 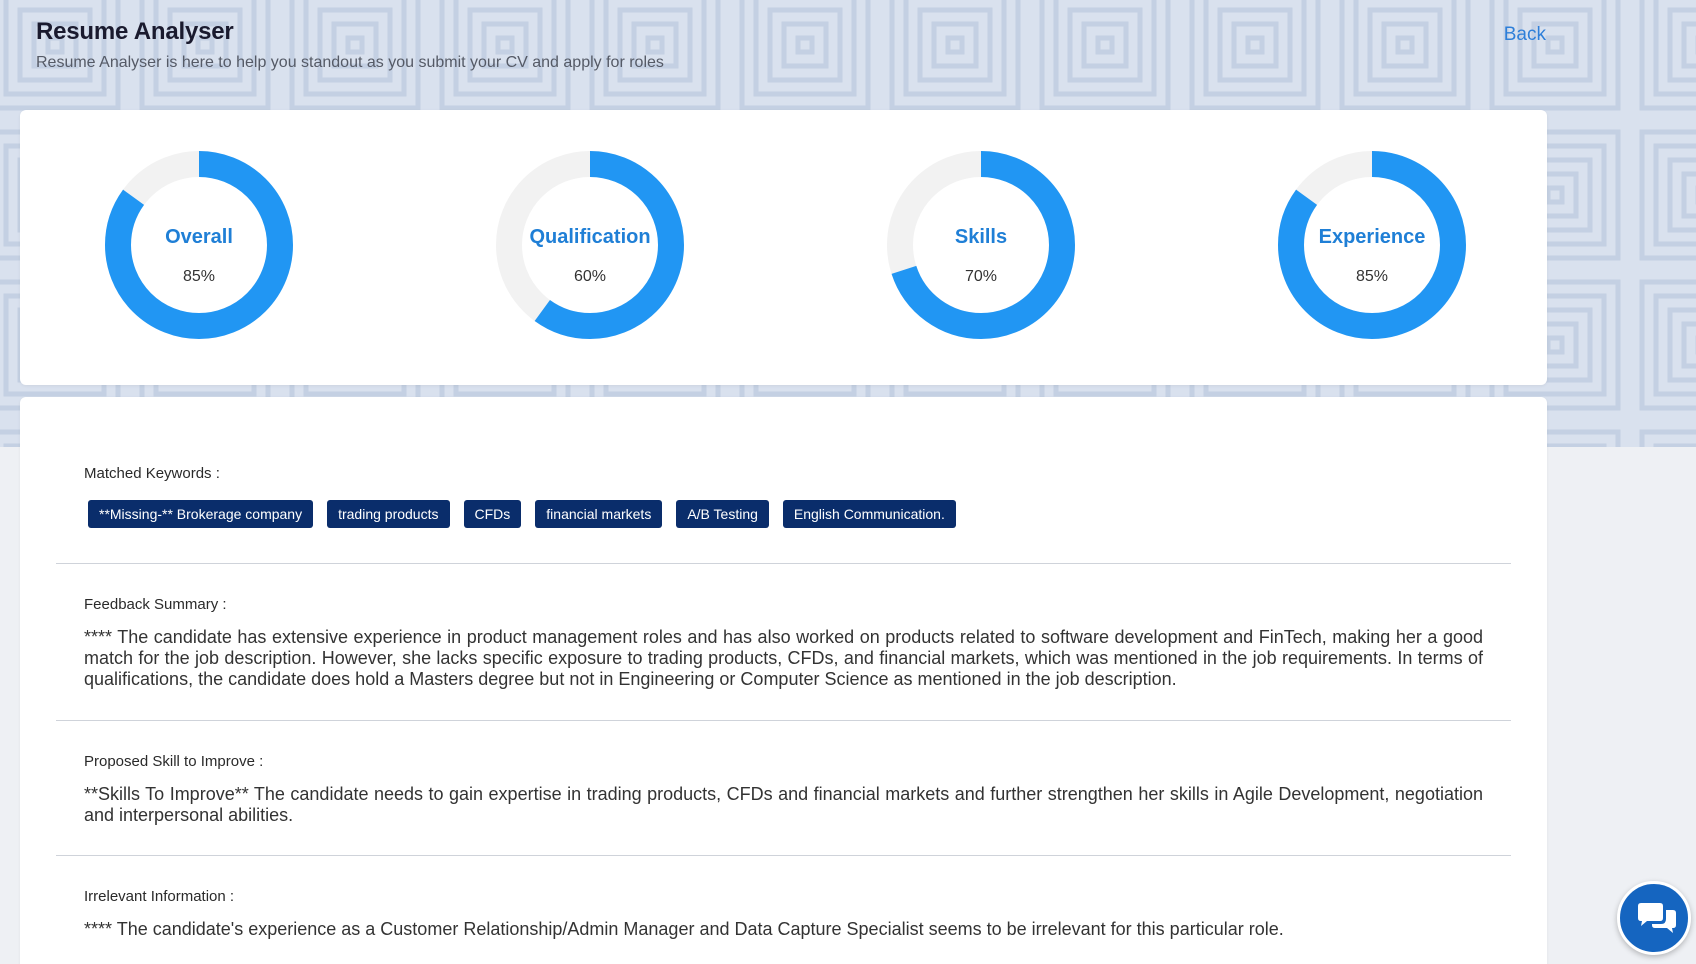 I want to click on section-label: Irrelevant Information :, so click(x=159, y=896).